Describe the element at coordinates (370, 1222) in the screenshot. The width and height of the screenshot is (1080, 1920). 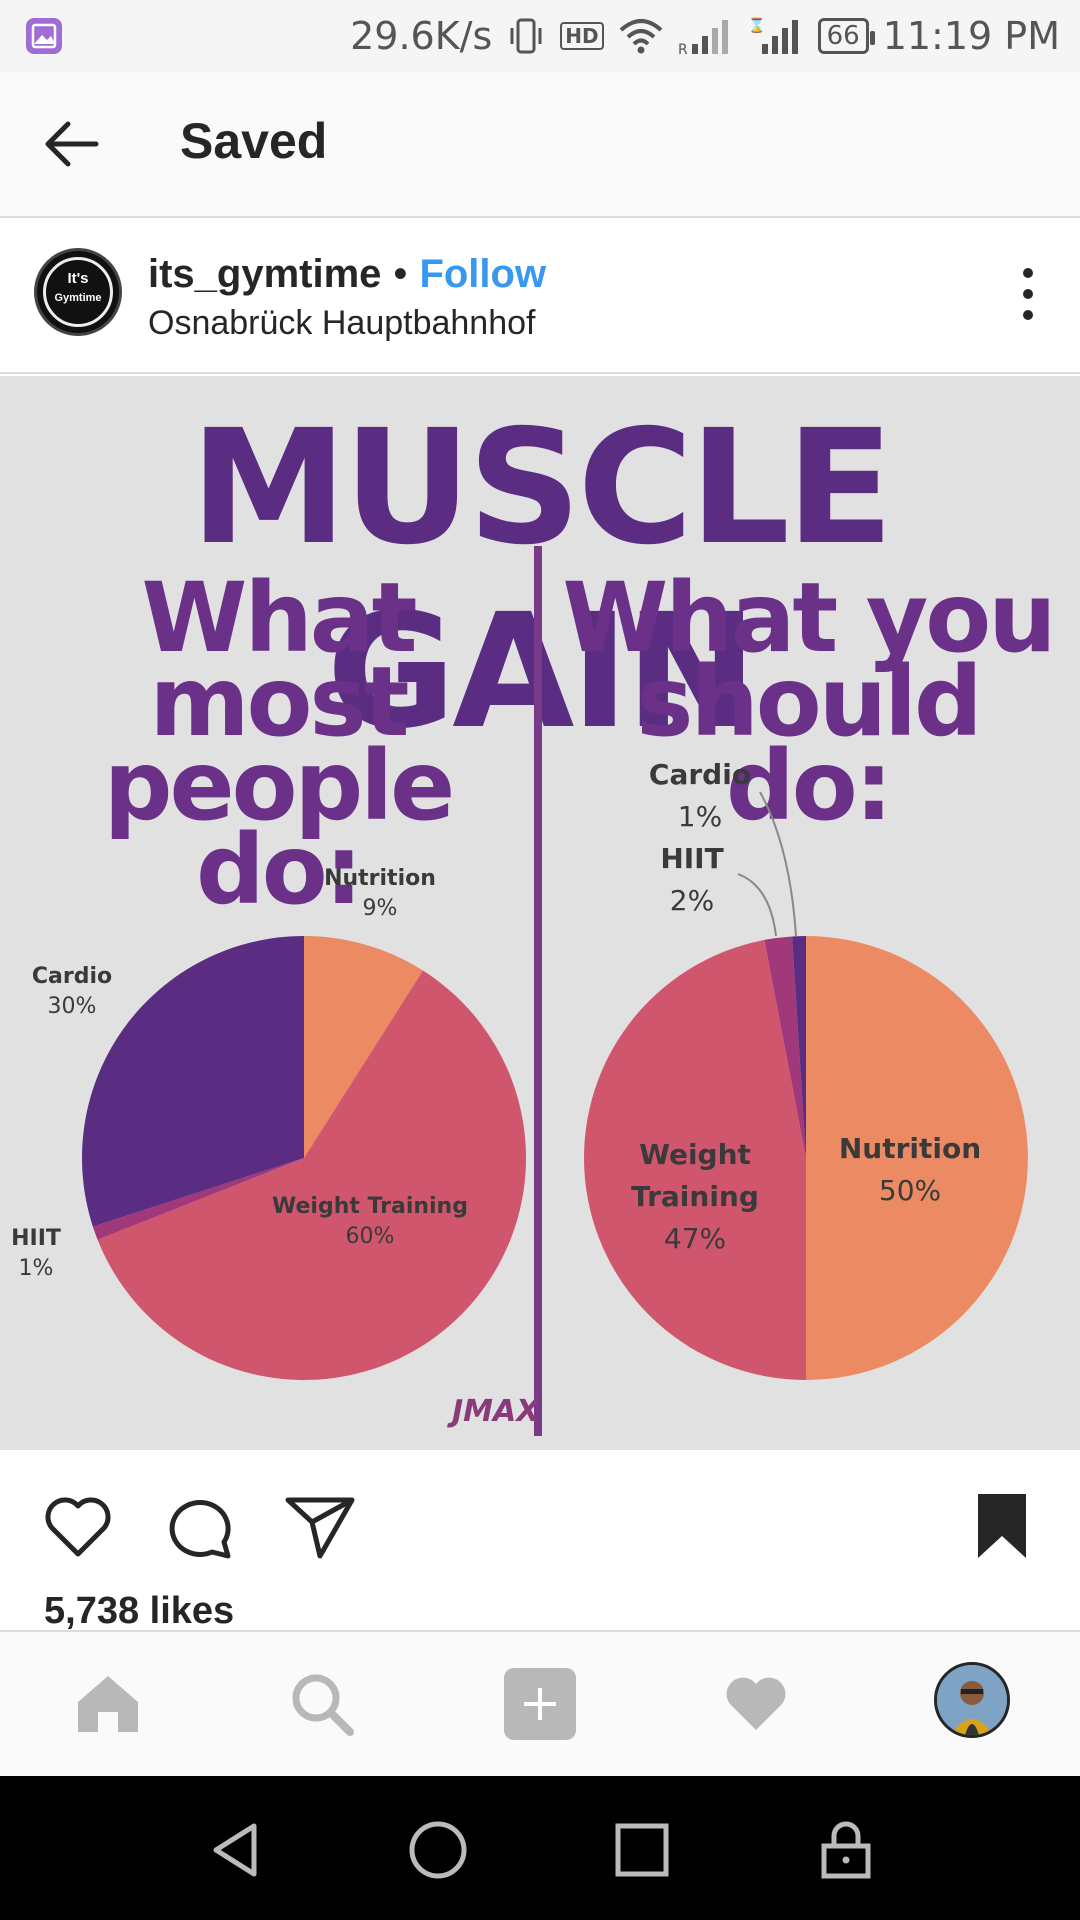
I see `left-label-weight-training: Weight Training 60%` at that location.